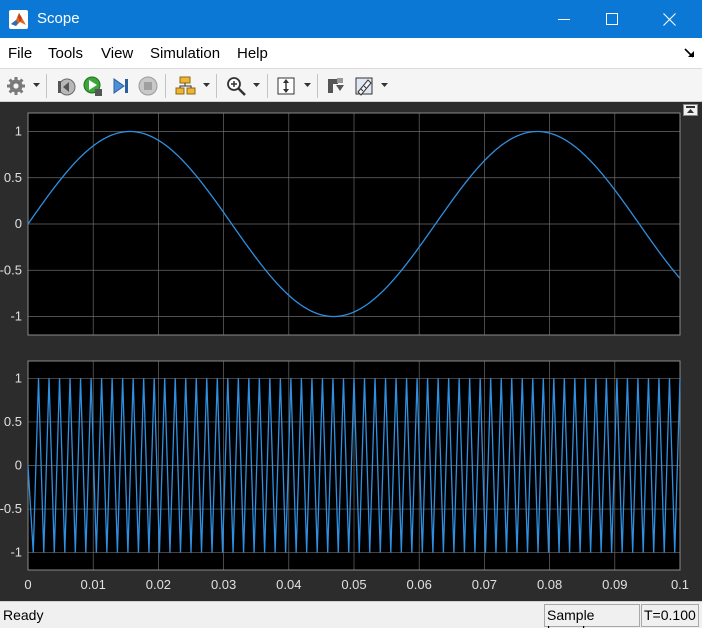 The image size is (702, 628). I want to click on matlab-logo-icon, so click(18, 19).